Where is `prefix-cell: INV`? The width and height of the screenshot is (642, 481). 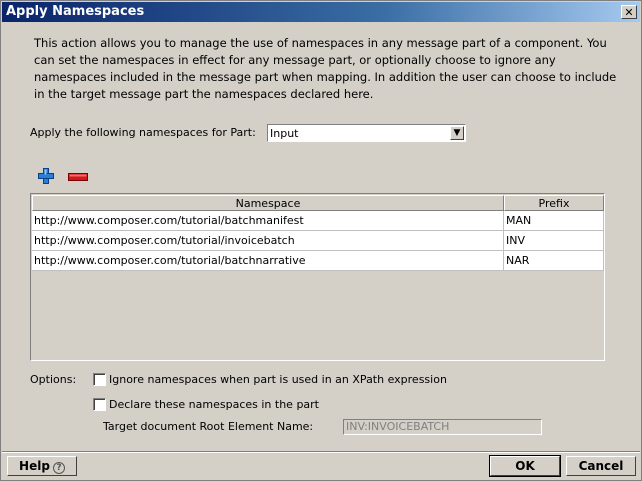 prefix-cell: INV is located at coordinates (554, 241).